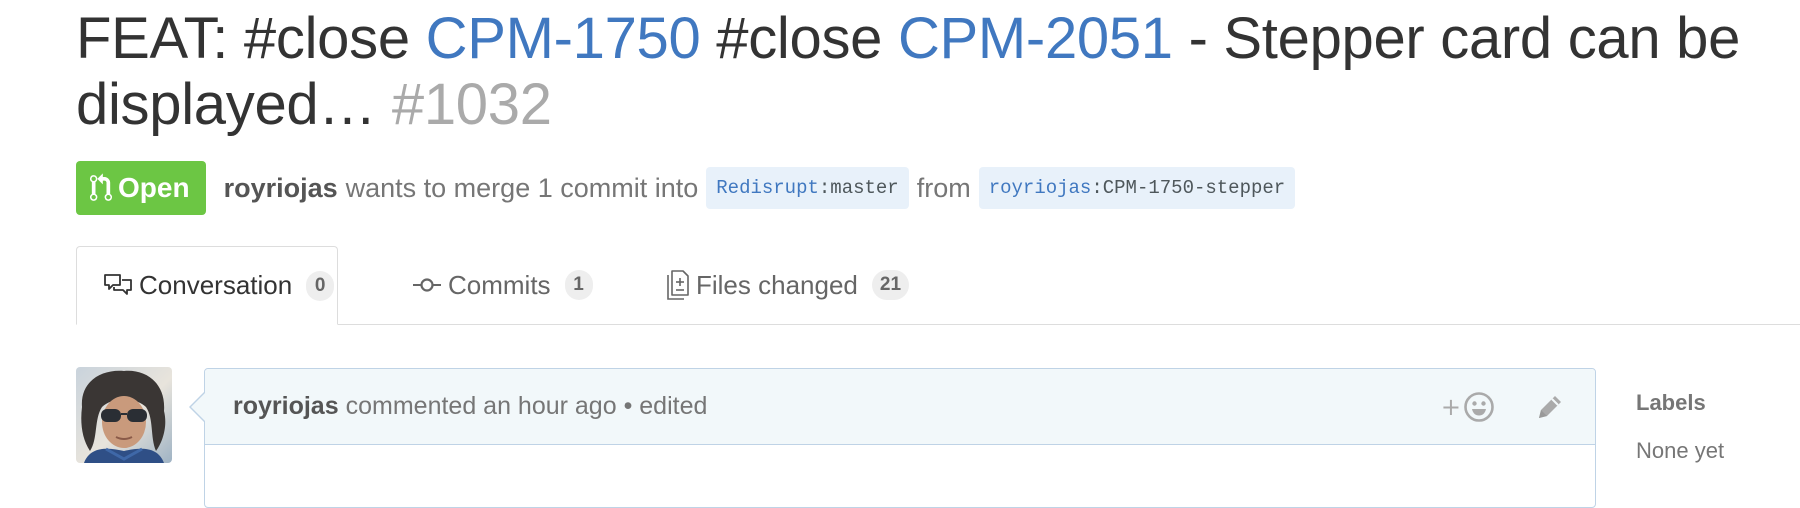 The image size is (1800, 508). What do you see at coordinates (563, 38) in the screenshot?
I see `issue-link-cpm-1750: CPM-1750` at bounding box center [563, 38].